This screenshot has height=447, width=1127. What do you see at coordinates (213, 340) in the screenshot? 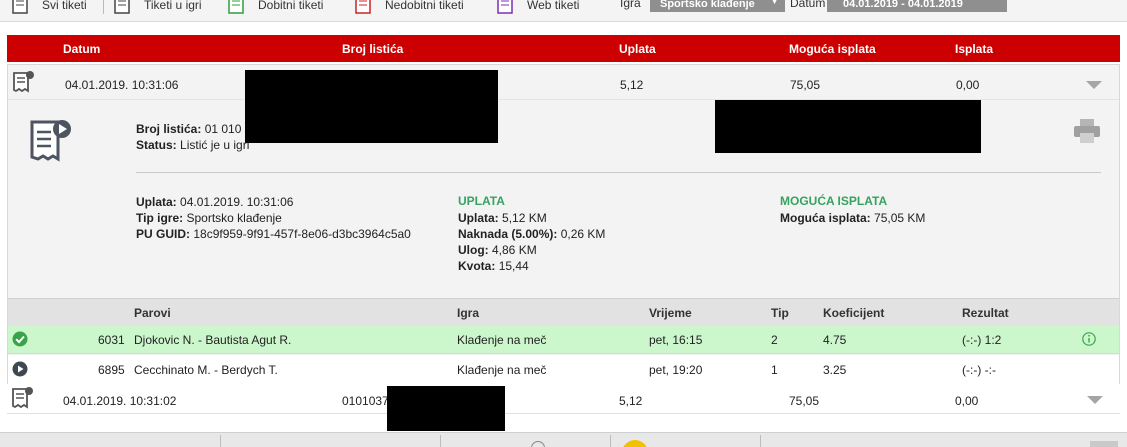
I see `pair-match: Djokovic N. - Bautista Agut R.` at bounding box center [213, 340].